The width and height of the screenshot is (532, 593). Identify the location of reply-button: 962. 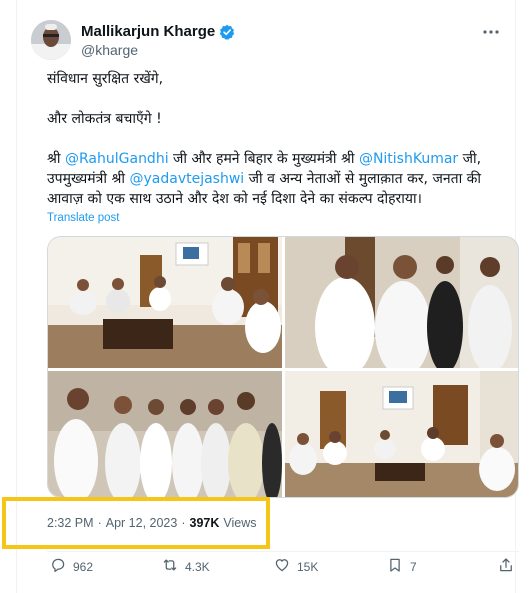
(71, 566).